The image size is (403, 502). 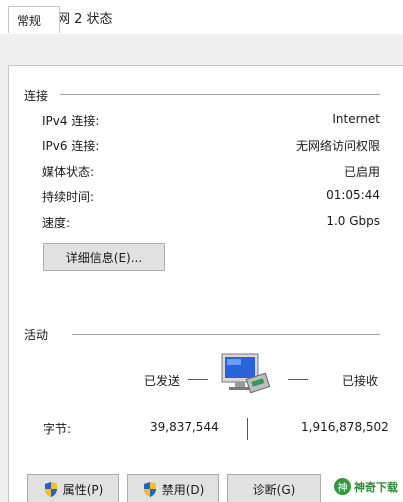 I want to click on sent-dash, so click(x=198, y=379).